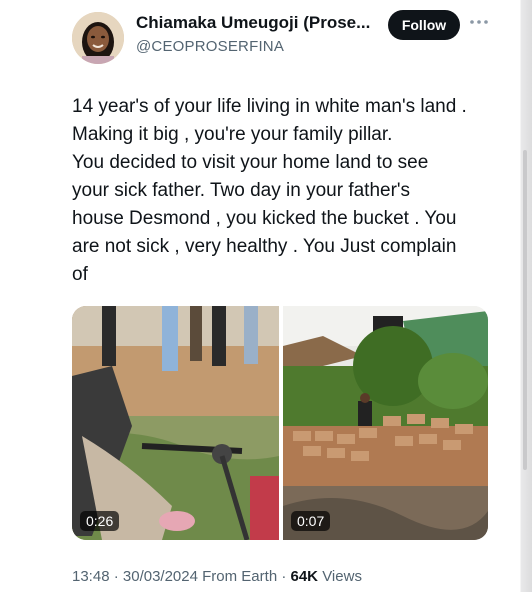 The image size is (532, 592). What do you see at coordinates (522, 296) in the screenshot?
I see `window-edge` at bounding box center [522, 296].